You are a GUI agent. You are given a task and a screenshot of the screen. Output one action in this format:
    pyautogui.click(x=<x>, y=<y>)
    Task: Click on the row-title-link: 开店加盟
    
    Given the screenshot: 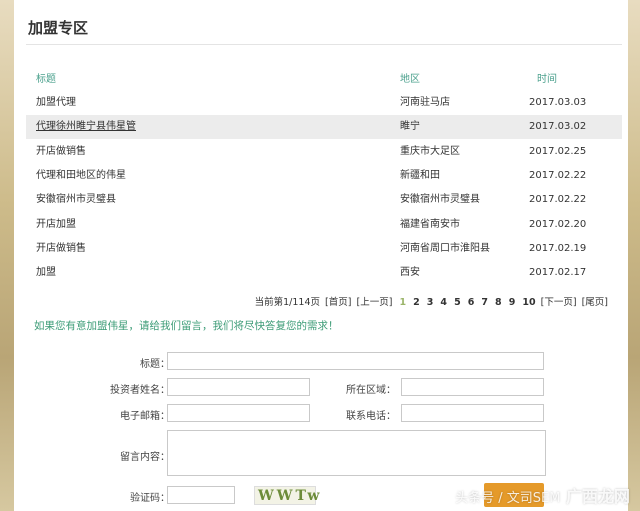 What is the action you would take?
    pyautogui.click(x=56, y=225)
    